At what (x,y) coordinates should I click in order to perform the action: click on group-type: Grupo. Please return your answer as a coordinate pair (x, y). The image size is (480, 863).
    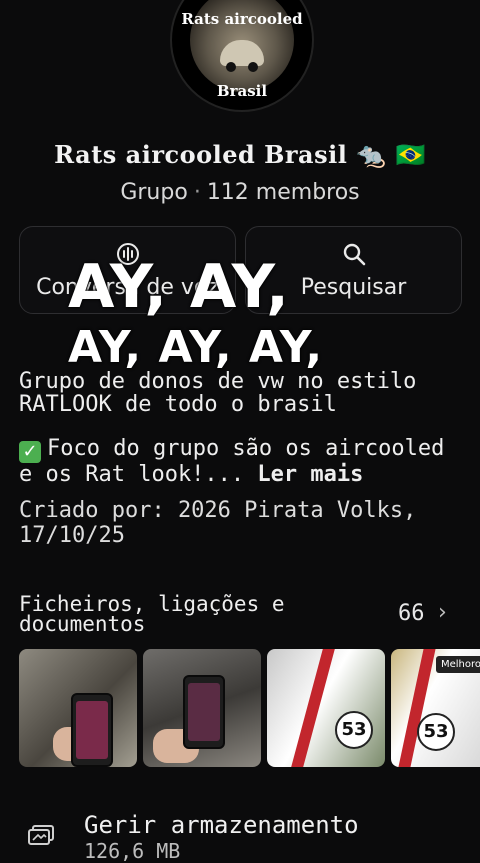
    Looking at the image, I should click on (154, 192).